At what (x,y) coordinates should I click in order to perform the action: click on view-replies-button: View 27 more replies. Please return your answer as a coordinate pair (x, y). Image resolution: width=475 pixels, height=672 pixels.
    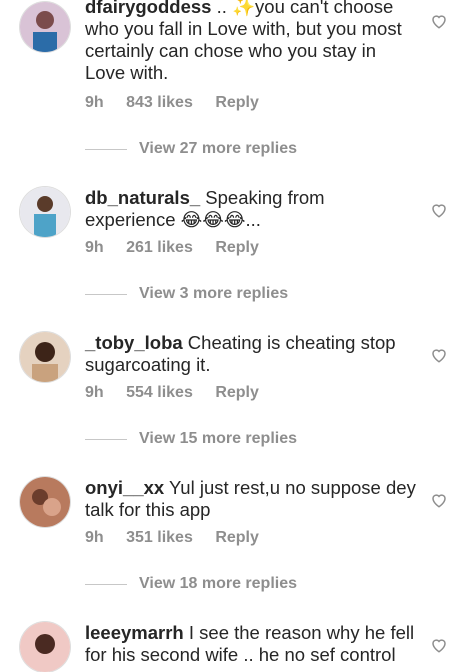
    Looking at the image, I should click on (191, 149).